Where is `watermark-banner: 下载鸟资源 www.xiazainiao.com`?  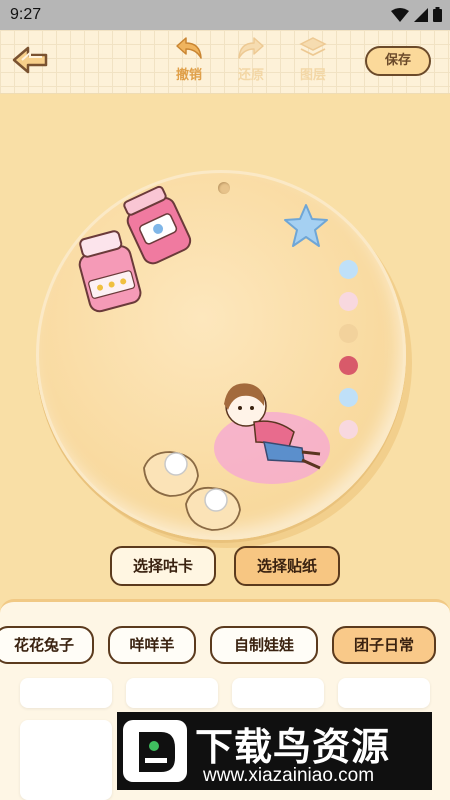 watermark-banner: 下载鸟资源 www.xiazainiao.com is located at coordinates (274, 751).